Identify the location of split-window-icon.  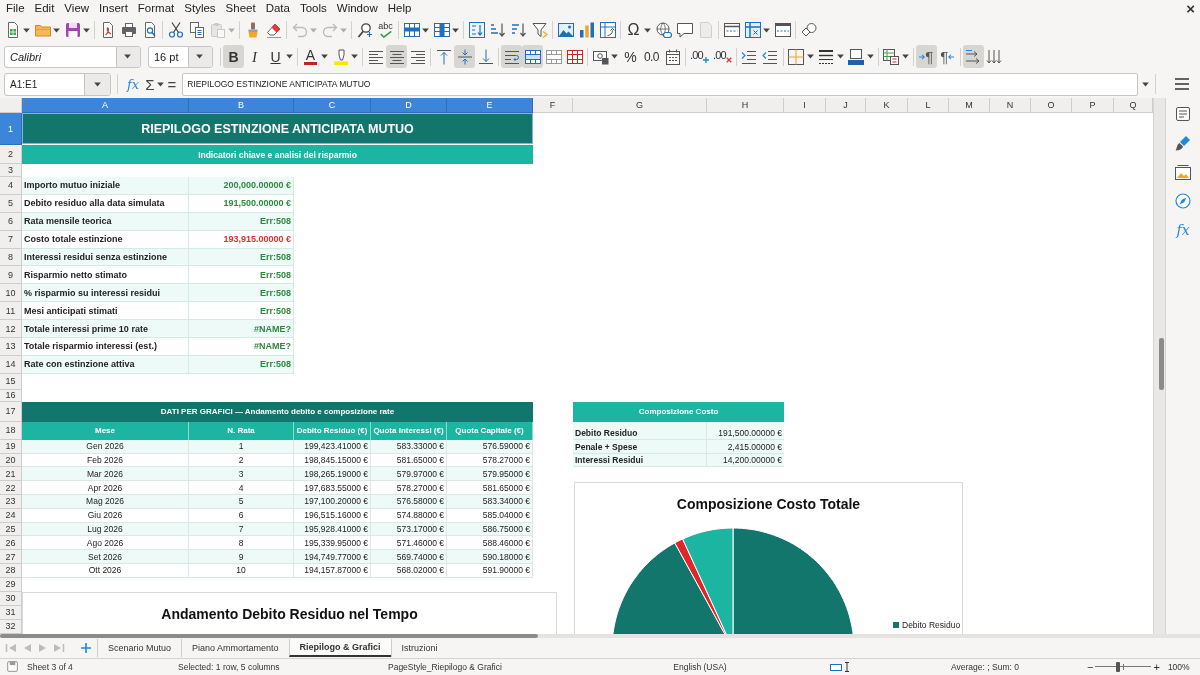
(782, 30).